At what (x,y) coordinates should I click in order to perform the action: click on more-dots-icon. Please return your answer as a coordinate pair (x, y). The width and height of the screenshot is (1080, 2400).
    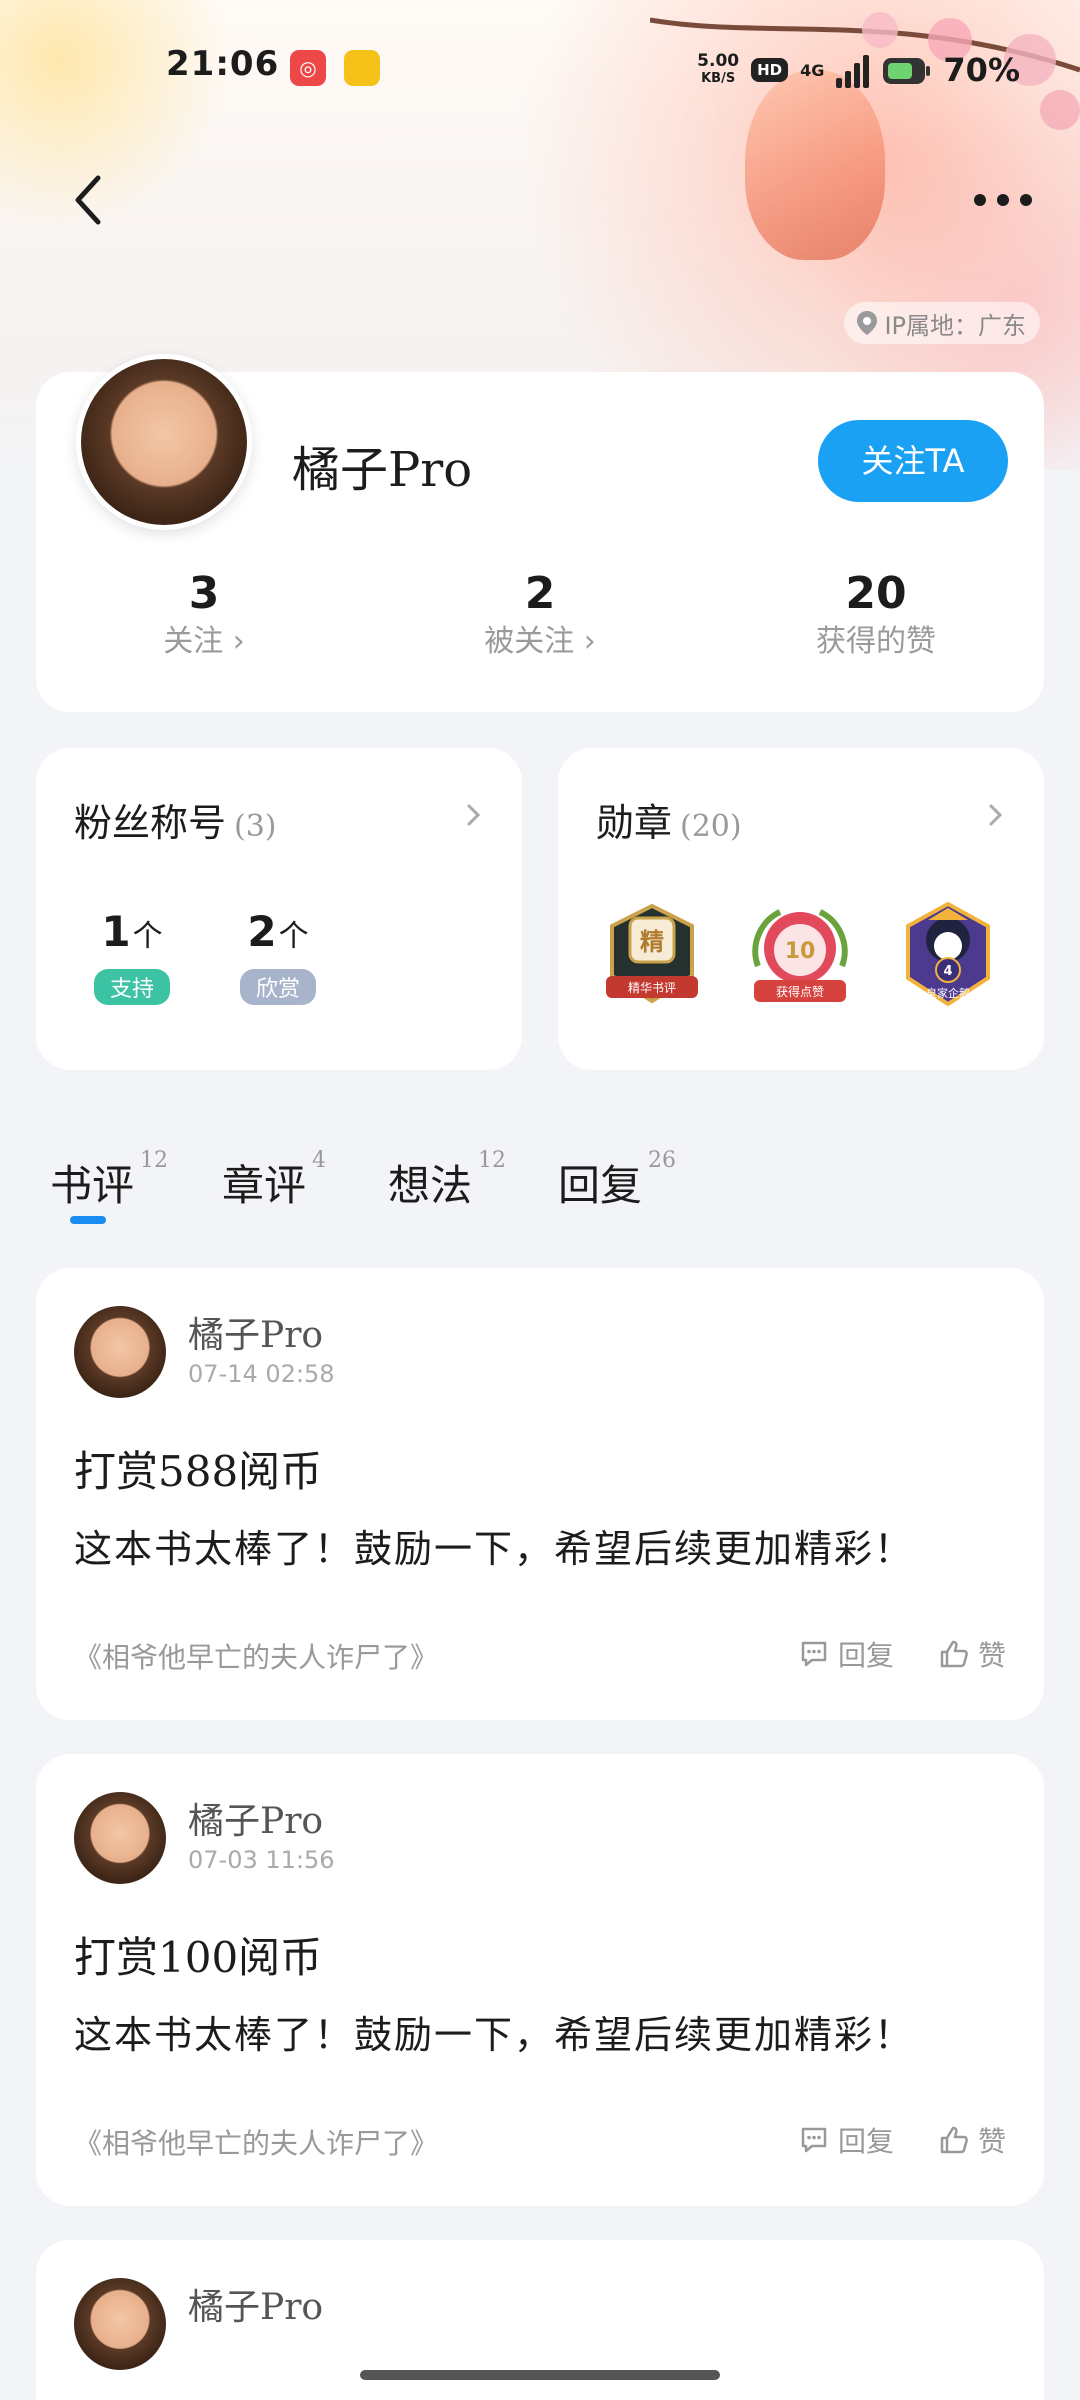
    Looking at the image, I should click on (1003, 200).